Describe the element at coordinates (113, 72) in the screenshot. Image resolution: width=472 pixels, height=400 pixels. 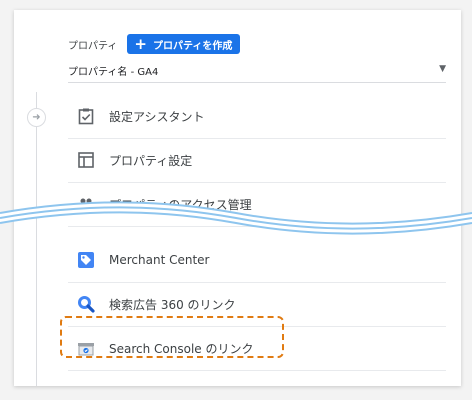
I see `selected-property: プロパティ名 - GA4` at that location.